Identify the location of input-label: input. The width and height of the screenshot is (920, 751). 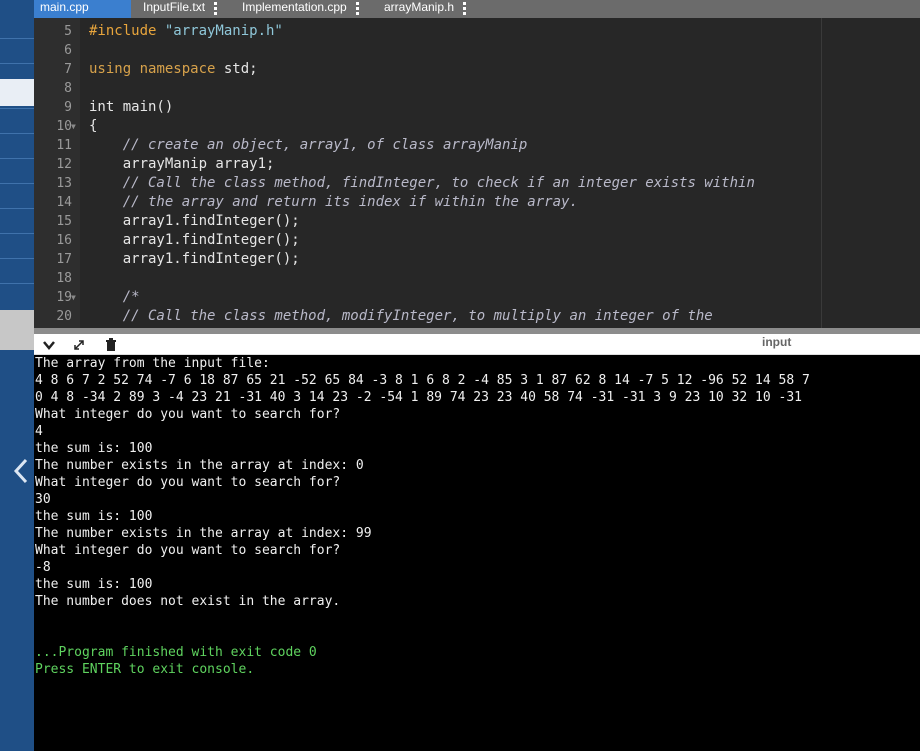
(777, 342).